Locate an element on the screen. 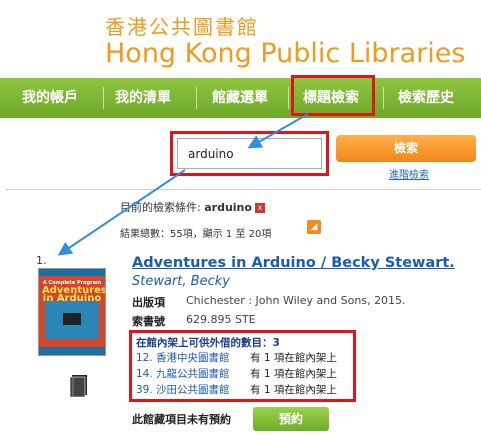 The image size is (481, 436). search-input is located at coordinates (249, 153).